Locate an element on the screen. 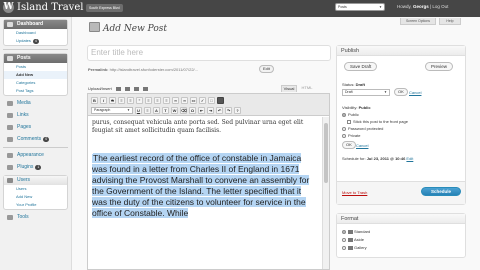 This screenshot has height=270, width=480. format-option-standard: Standard is located at coordinates (356, 231).